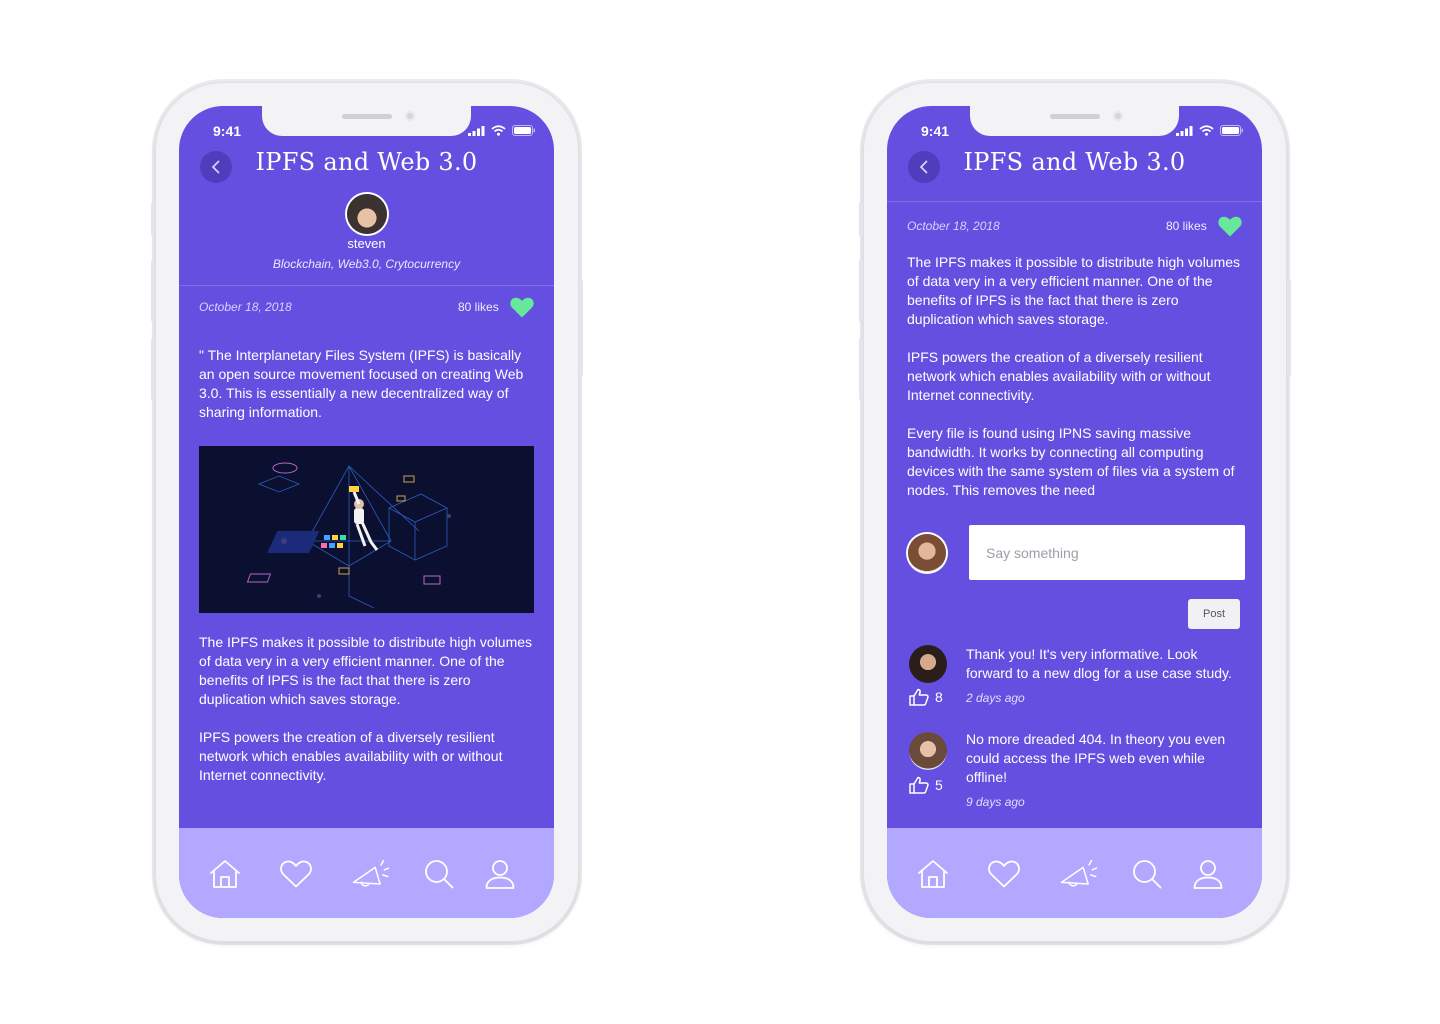 The image size is (1440, 1024). Describe the element at coordinates (1107, 552) in the screenshot. I see `comment-input` at that location.